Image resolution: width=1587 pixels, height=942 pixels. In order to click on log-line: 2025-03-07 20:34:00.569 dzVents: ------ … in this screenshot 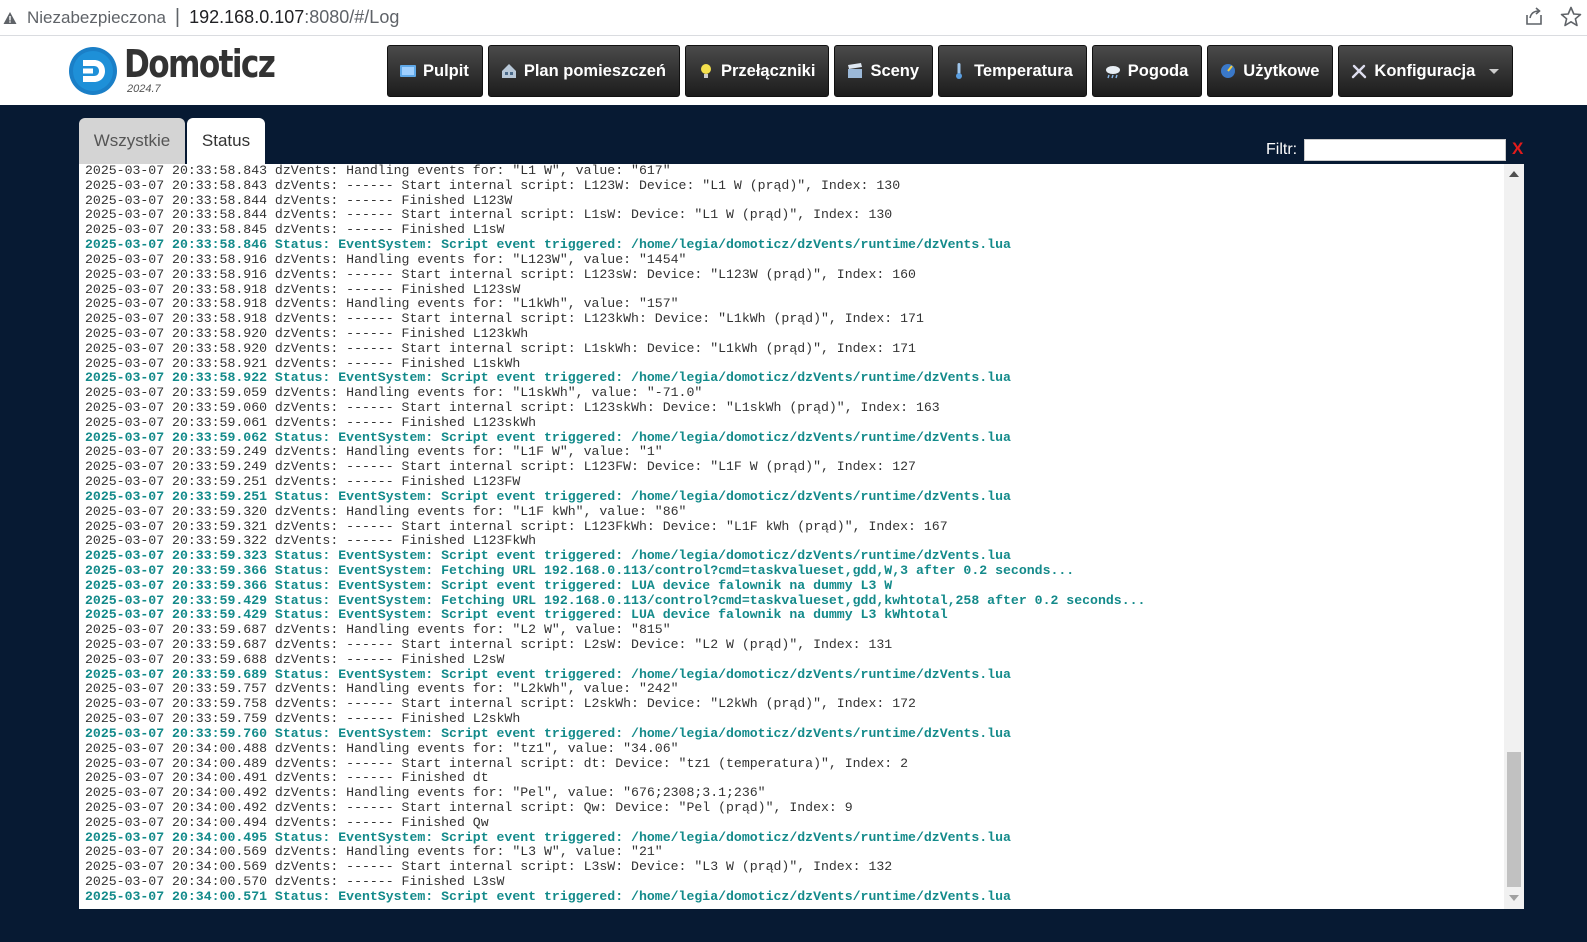, I will do `click(489, 867)`.